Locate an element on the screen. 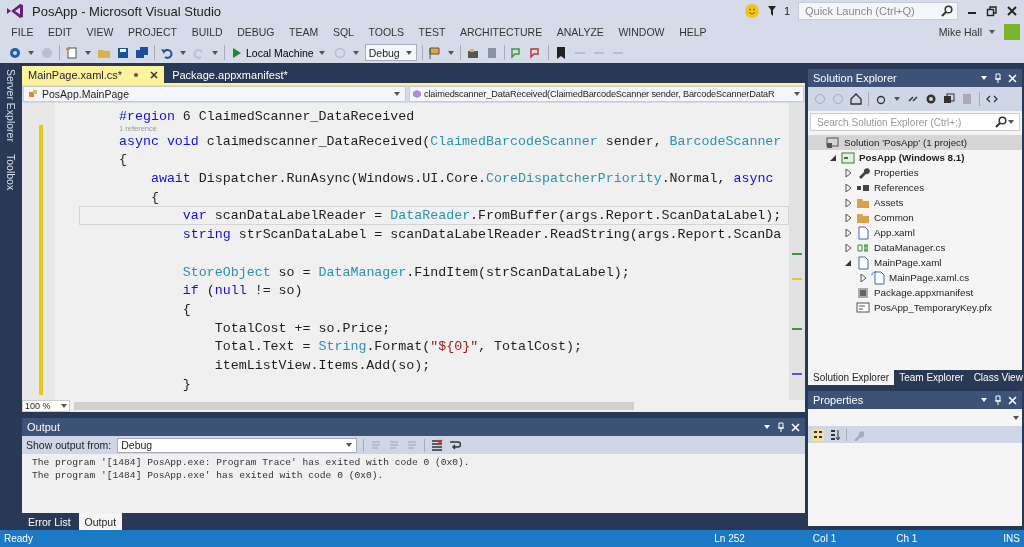 Image resolution: width=1024 pixels, height=547 pixels. home-icon is located at coordinates (856, 99).